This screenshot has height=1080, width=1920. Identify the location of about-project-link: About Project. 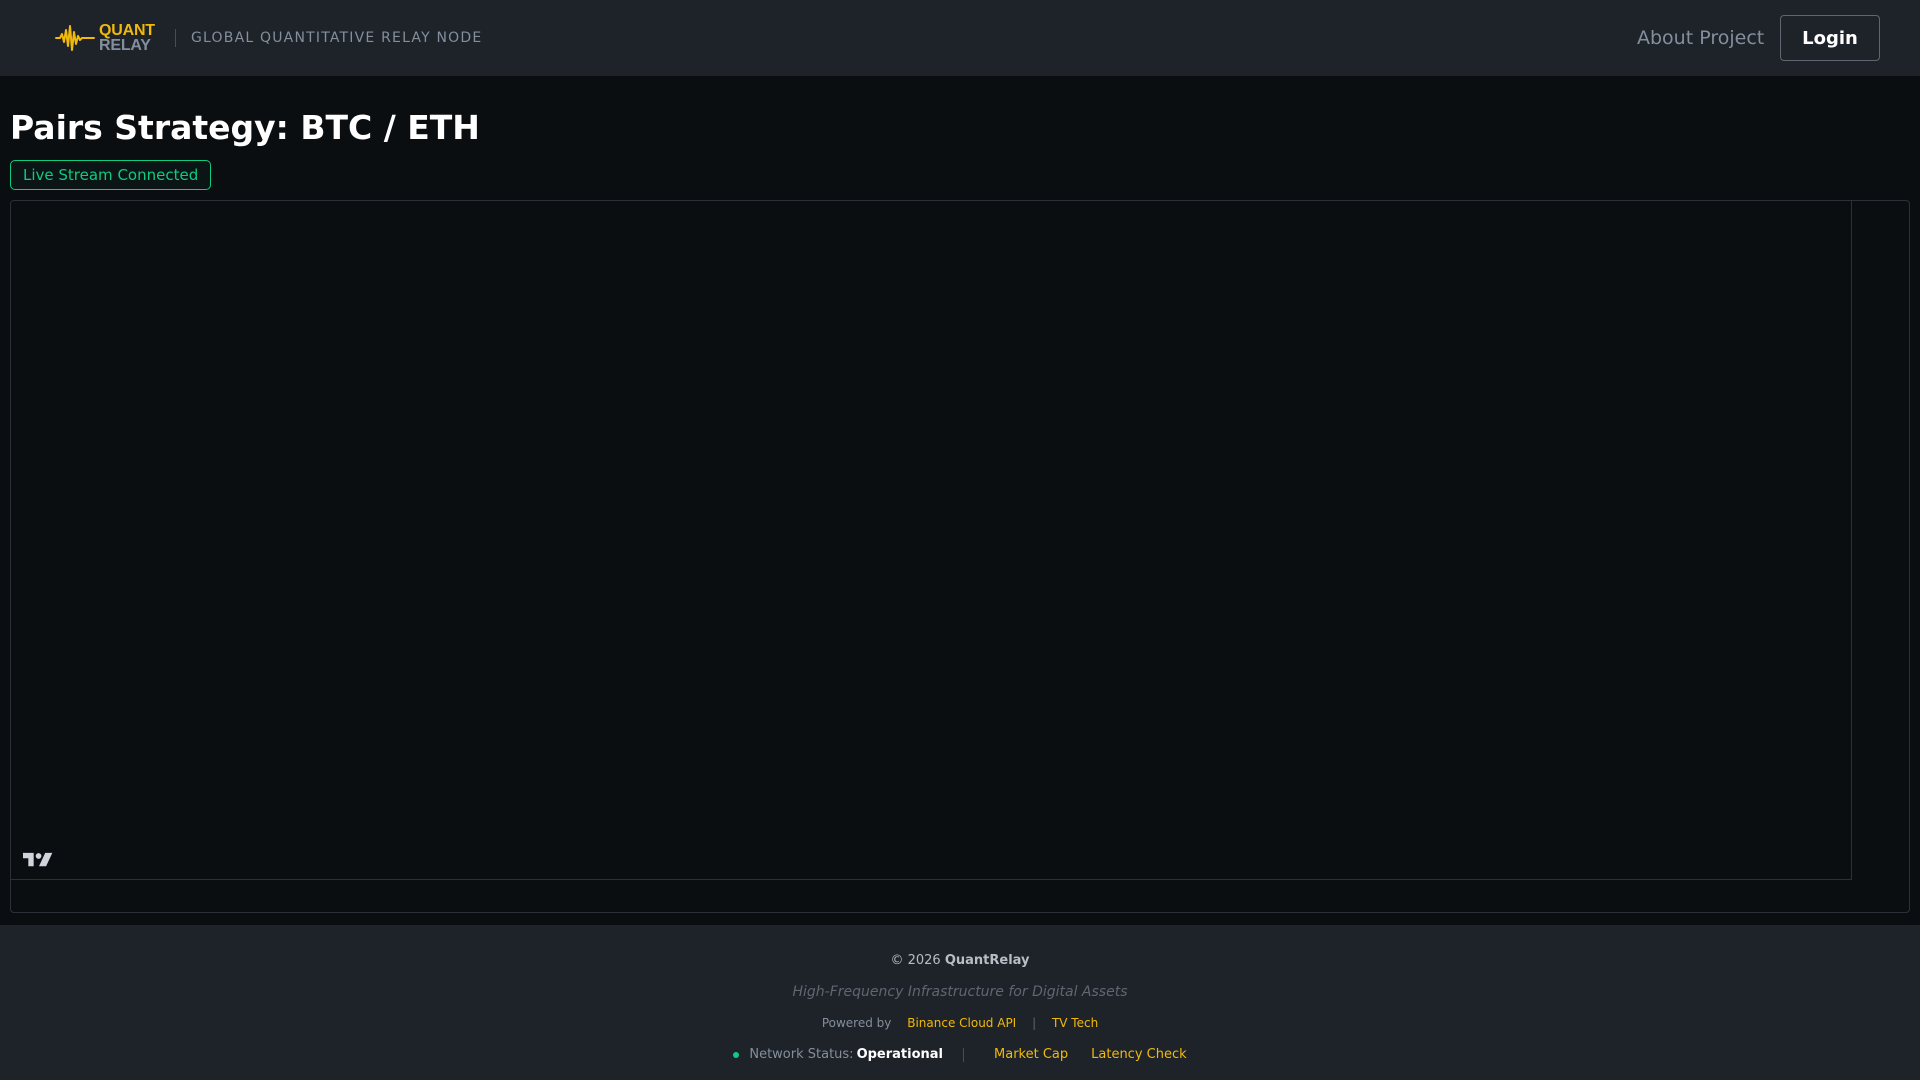
(1700, 38).